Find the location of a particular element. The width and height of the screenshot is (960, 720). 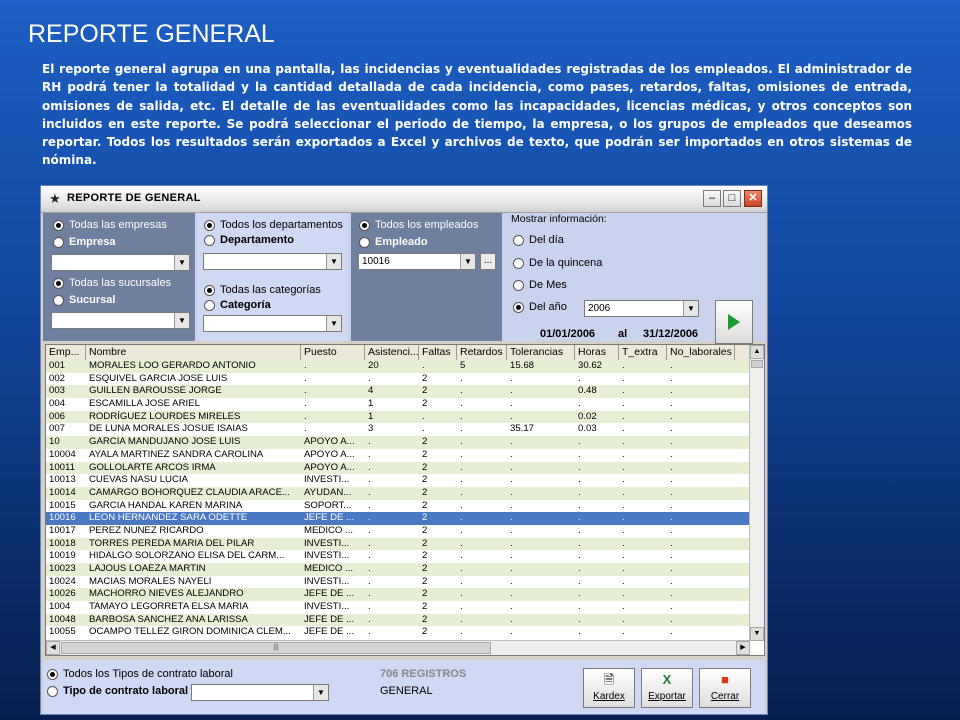

column-header: Puesto is located at coordinates (333, 352).